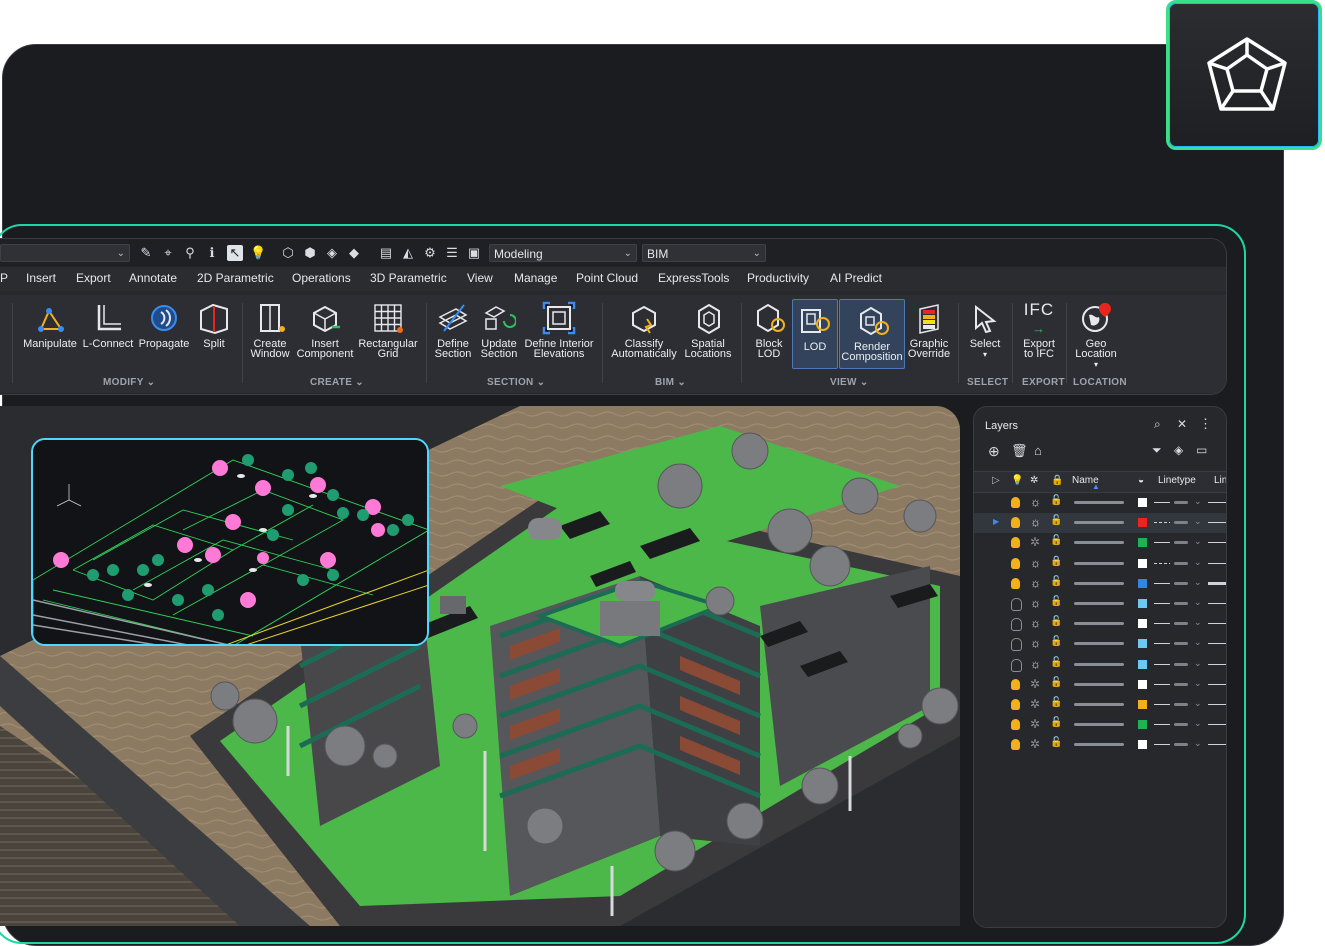 This screenshot has height=946, width=1325. What do you see at coordinates (129, 382) in the screenshot?
I see `group-modify-label: MODIFY ⌄` at bounding box center [129, 382].